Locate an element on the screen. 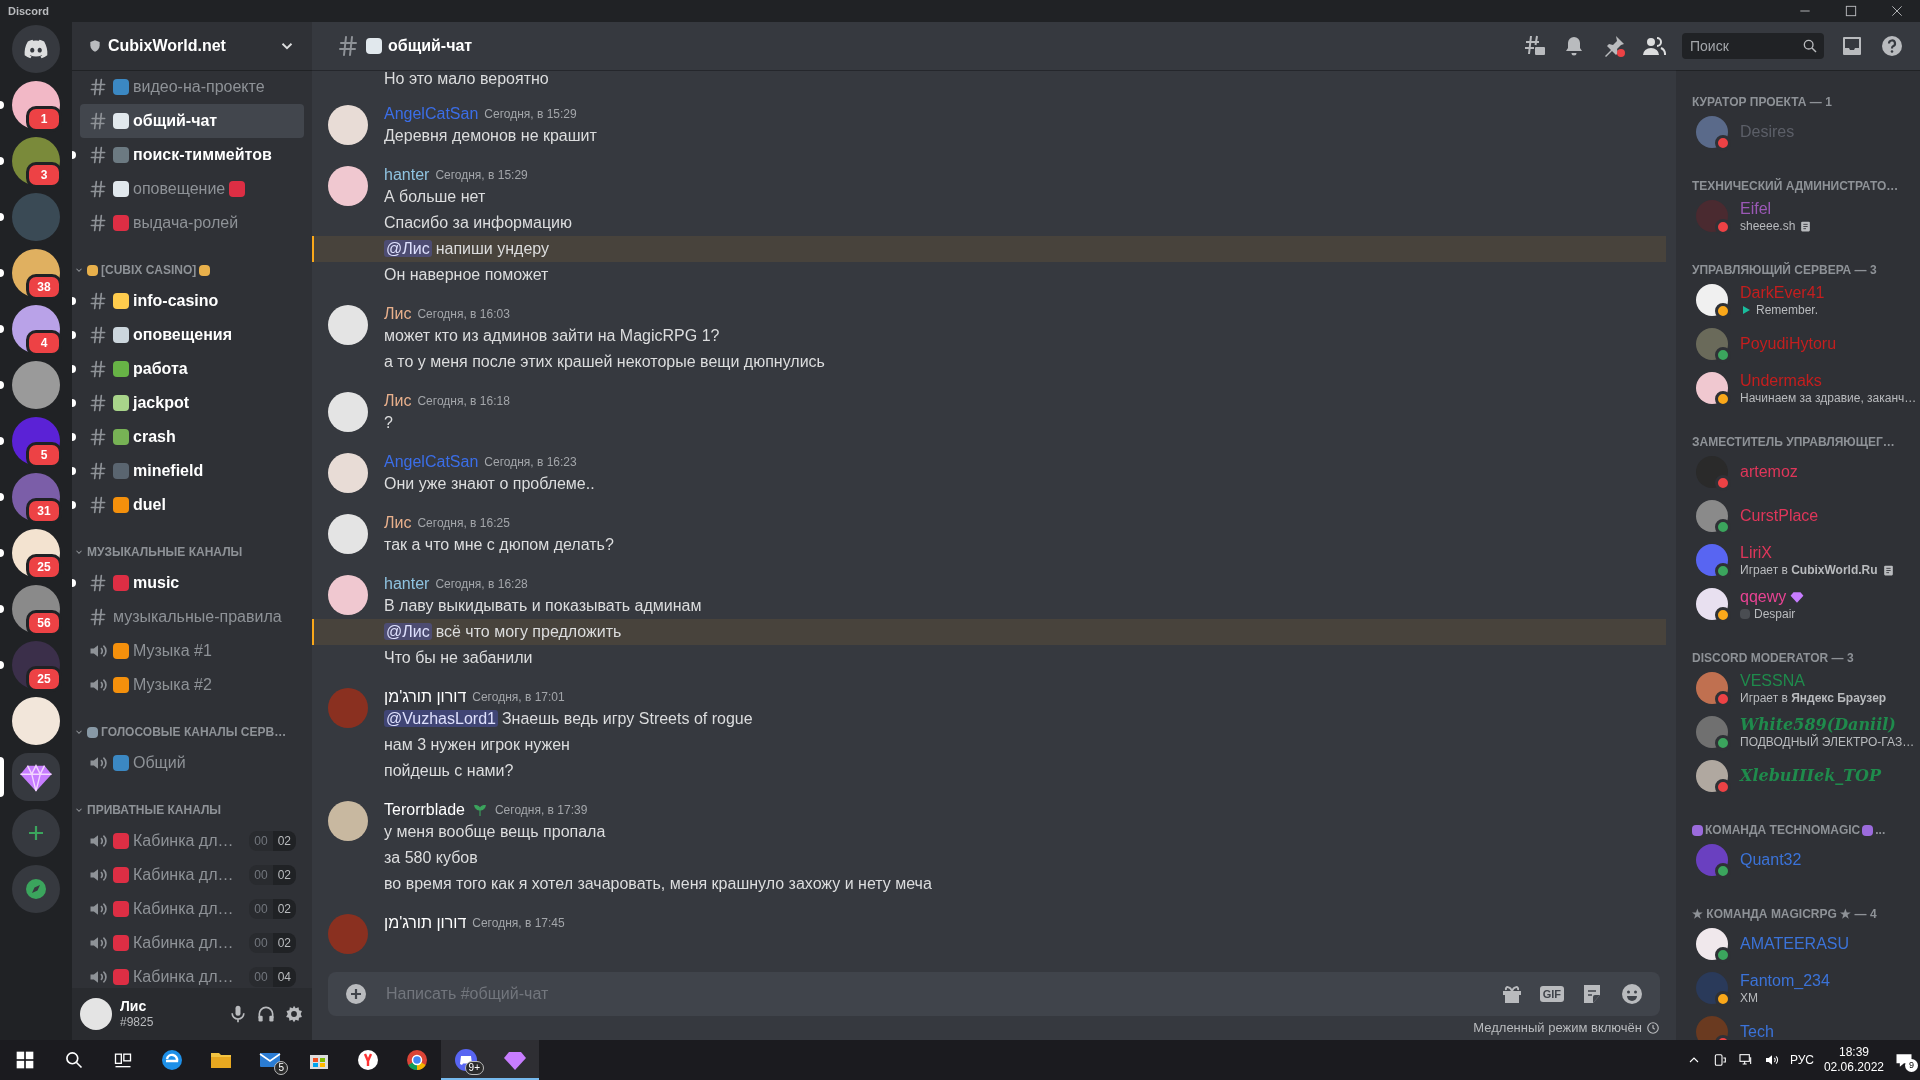 This screenshot has height=1080, width=1920. microphone-icon is located at coordinates (238, 1014).